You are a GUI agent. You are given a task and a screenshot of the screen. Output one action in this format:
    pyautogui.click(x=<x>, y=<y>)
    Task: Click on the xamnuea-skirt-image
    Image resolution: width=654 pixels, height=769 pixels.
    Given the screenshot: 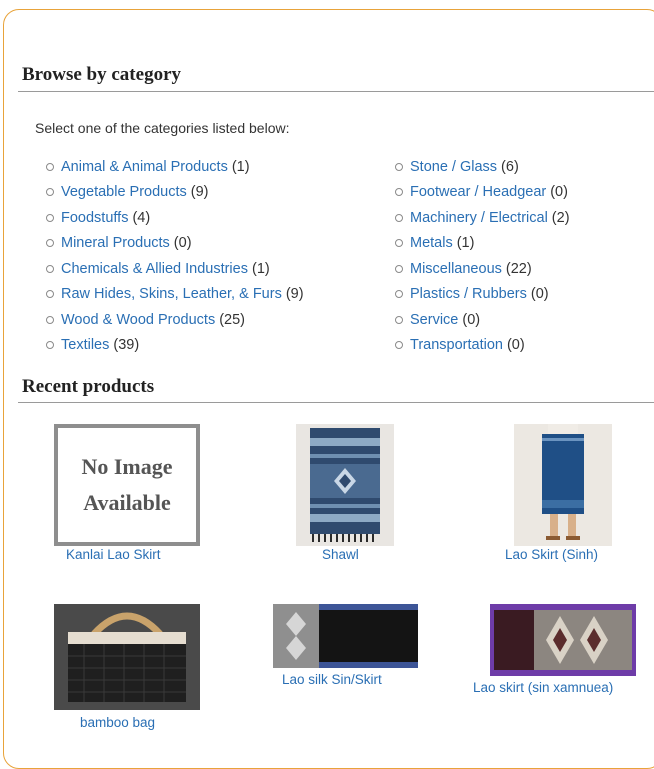 What is the action you would take?
    pyautogui.click(x=563, y=640)
    